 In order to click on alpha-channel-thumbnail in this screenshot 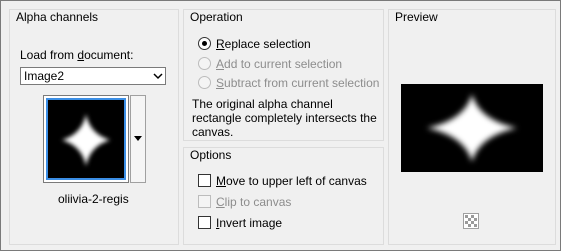, I will do `click(86, 139)`.